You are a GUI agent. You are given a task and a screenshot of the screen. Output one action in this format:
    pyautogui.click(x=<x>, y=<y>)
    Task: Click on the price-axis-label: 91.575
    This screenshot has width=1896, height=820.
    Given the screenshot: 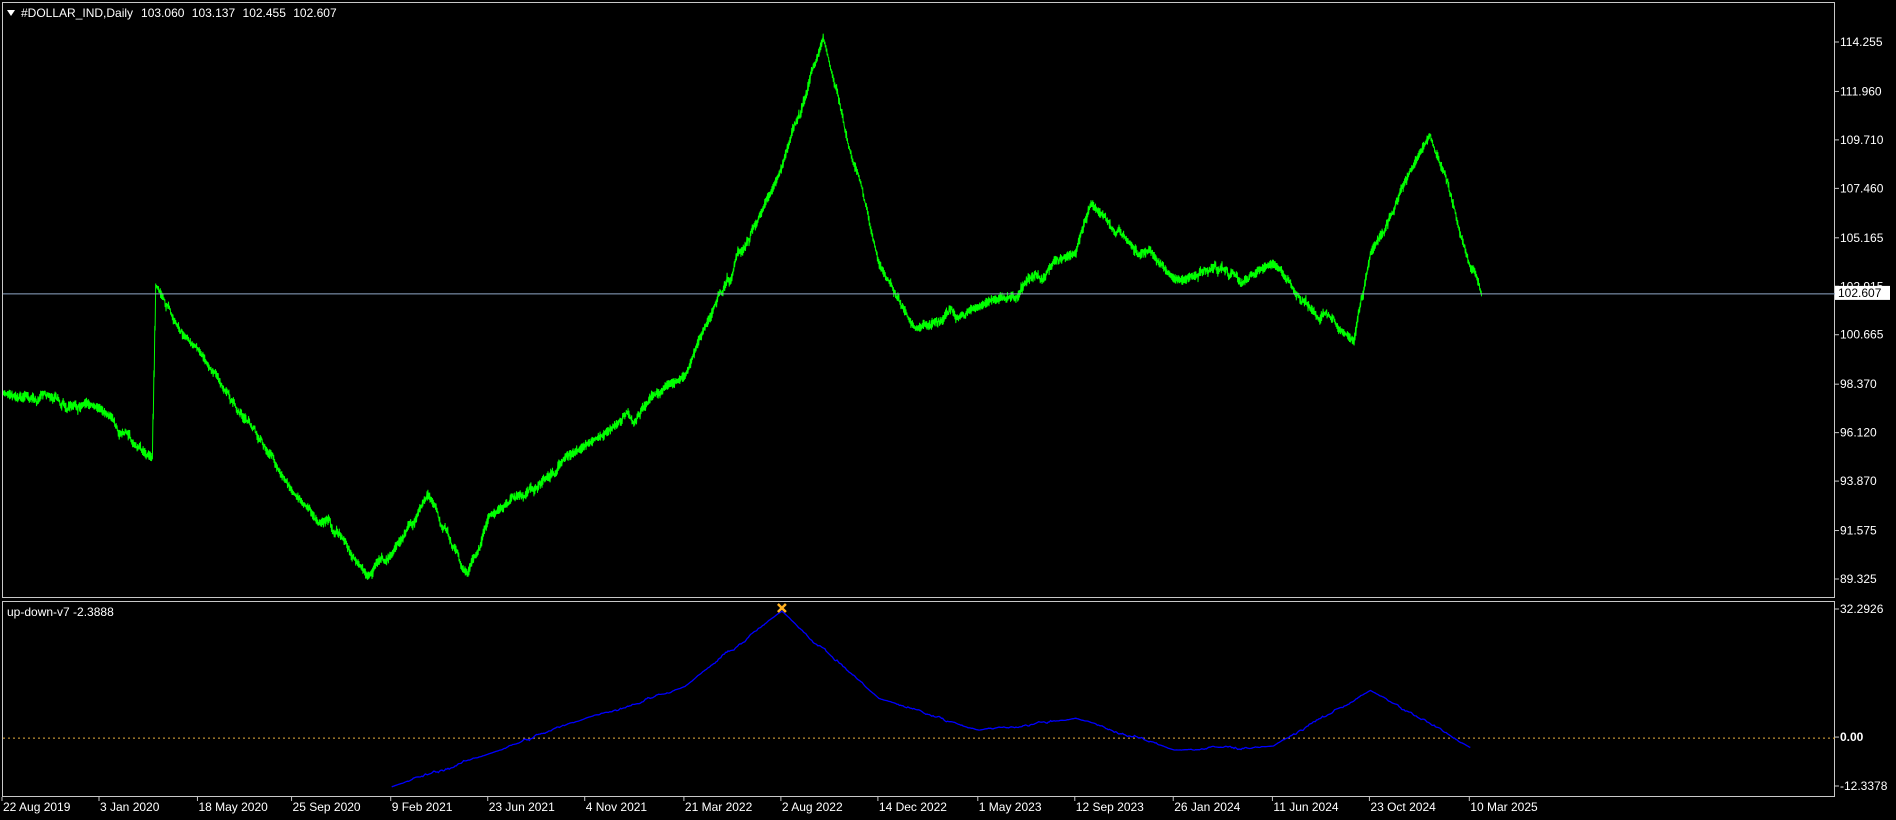 What is the action you would take?
    pyautogui.click(x=1858, y=531)
    